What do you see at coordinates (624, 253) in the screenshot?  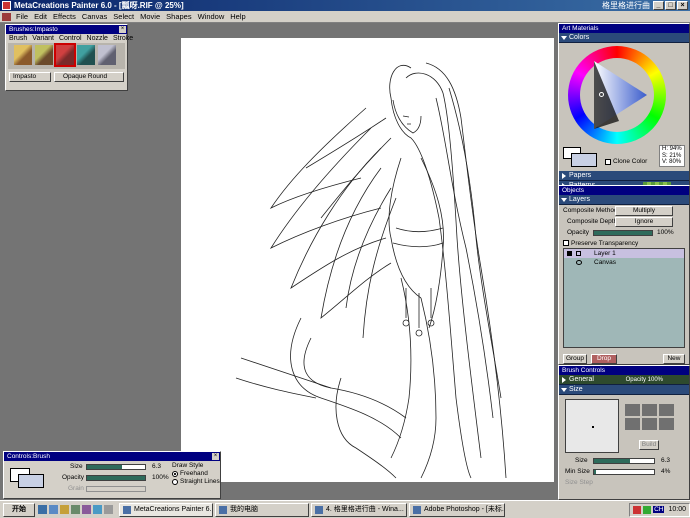 I see `layer-row-layer-1: Layer 1` at bounding box center [624, 253].